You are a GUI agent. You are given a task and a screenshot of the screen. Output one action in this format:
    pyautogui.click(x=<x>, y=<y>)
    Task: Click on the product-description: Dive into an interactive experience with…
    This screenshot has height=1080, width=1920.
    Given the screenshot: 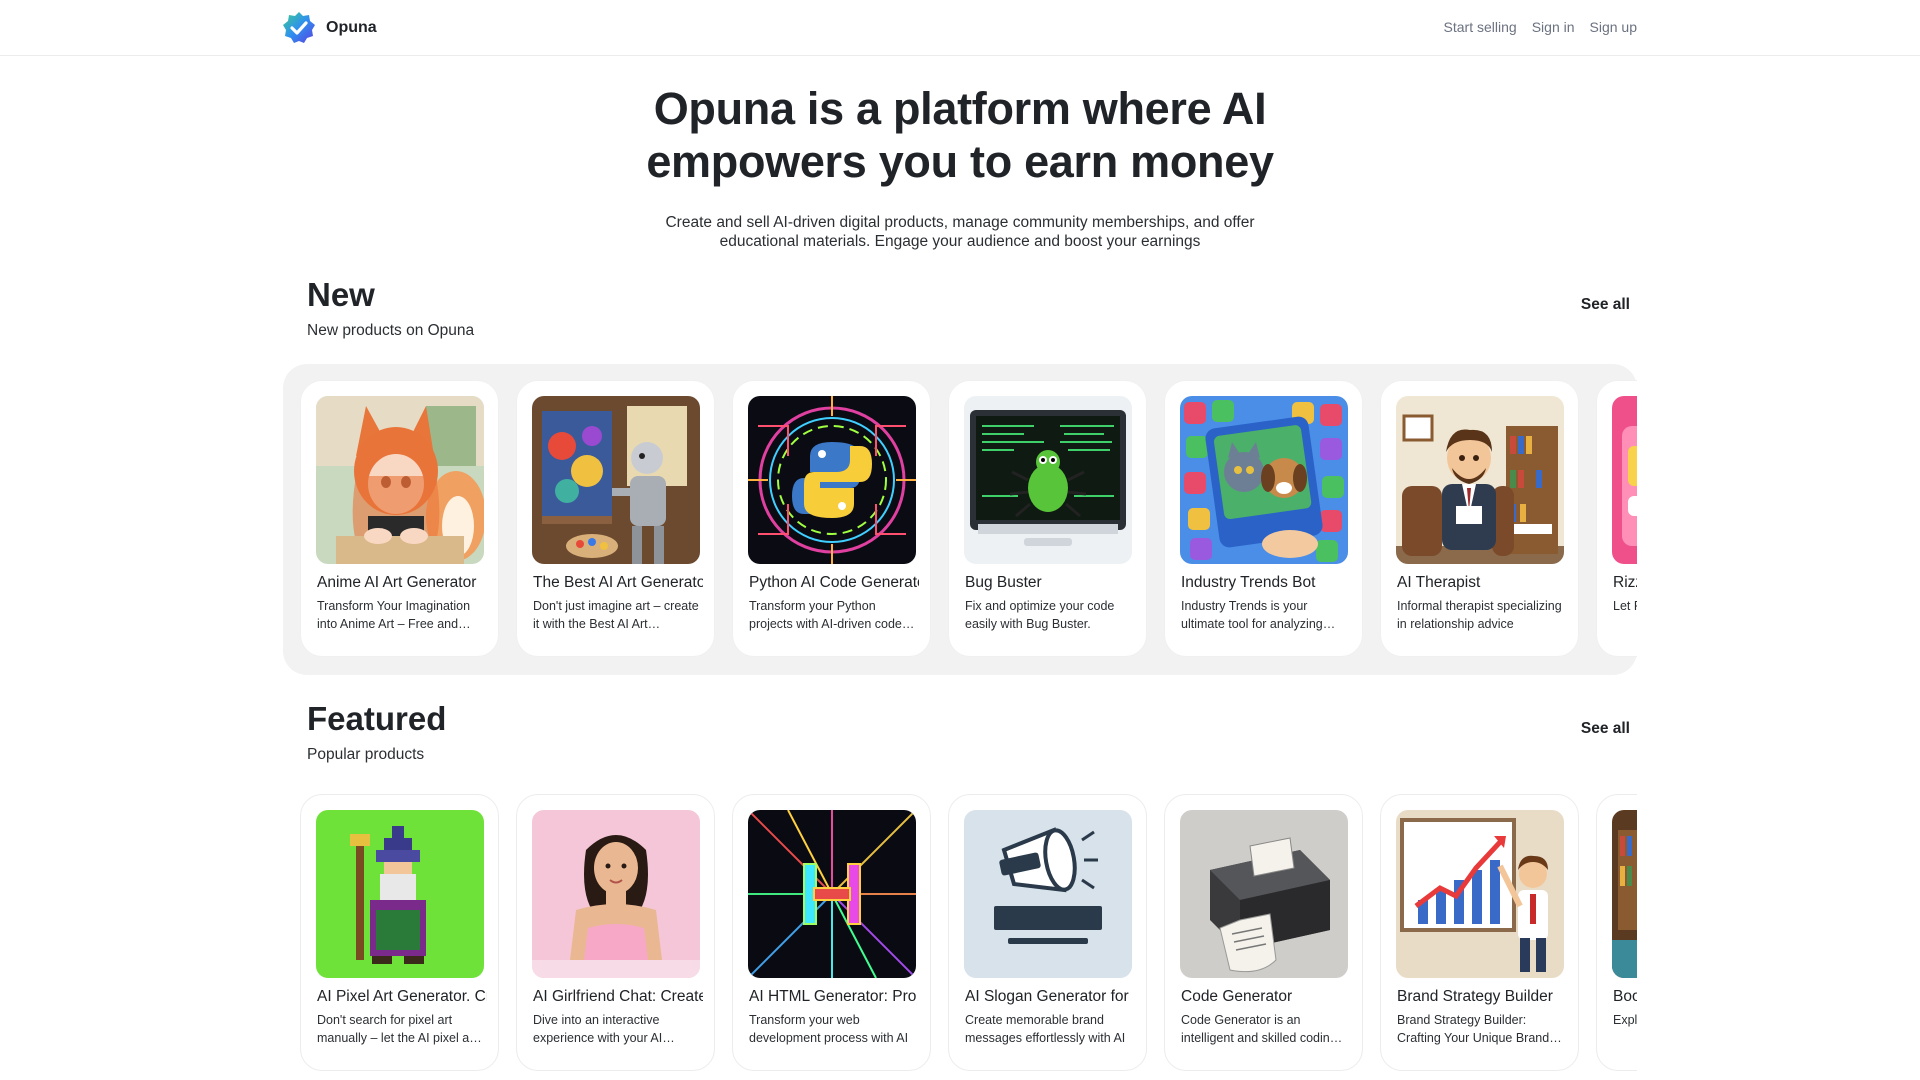 What is the action you would take?
    pyautogui.click(x=598, y=1029)
    